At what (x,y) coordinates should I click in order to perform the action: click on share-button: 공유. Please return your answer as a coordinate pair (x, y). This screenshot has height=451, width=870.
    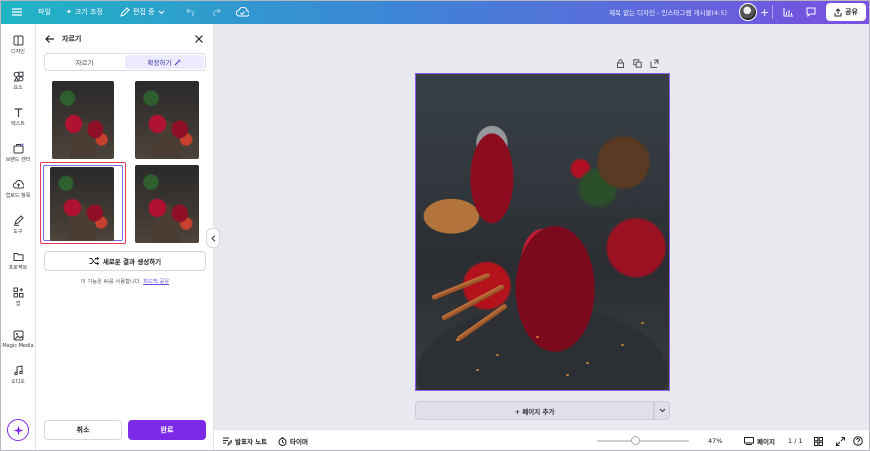
    Looking at the image, I should click on (846, 12).